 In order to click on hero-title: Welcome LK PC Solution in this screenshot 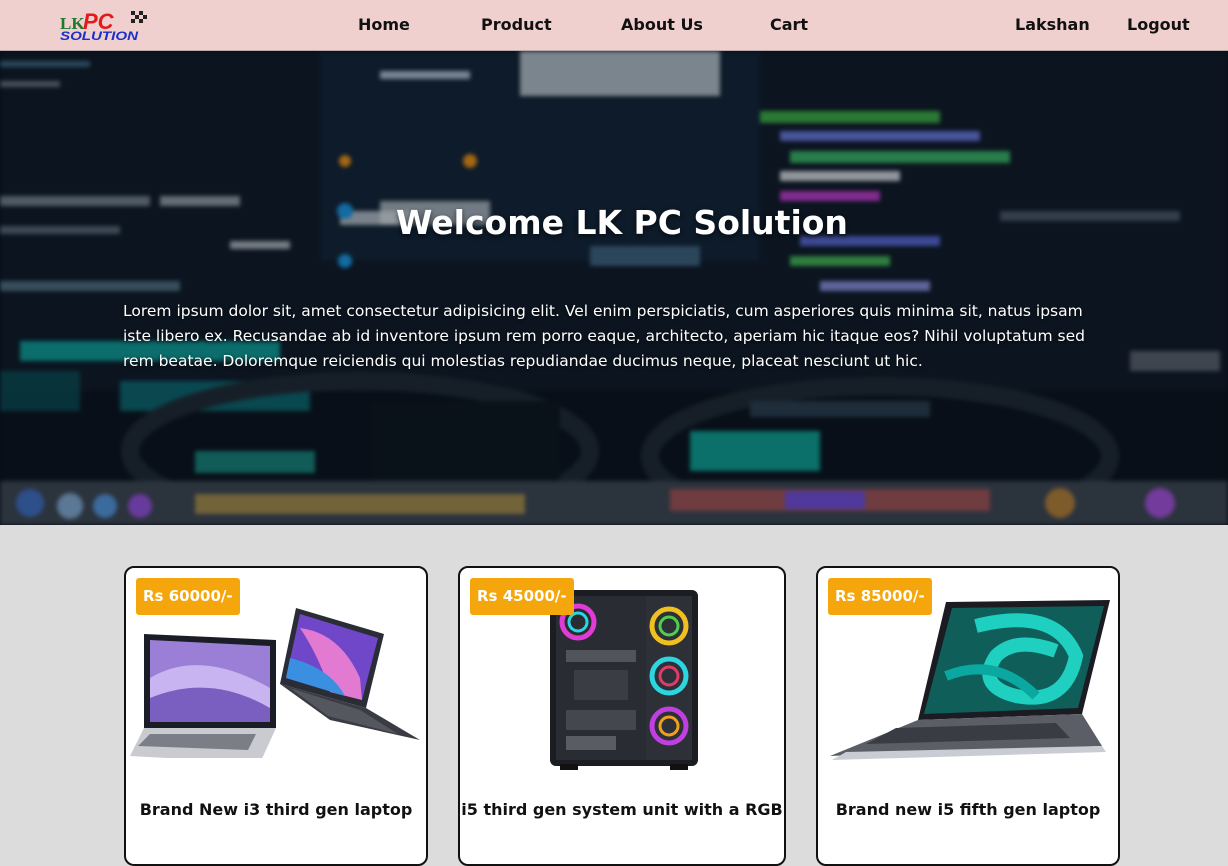, I will do `click(622, 222)`.